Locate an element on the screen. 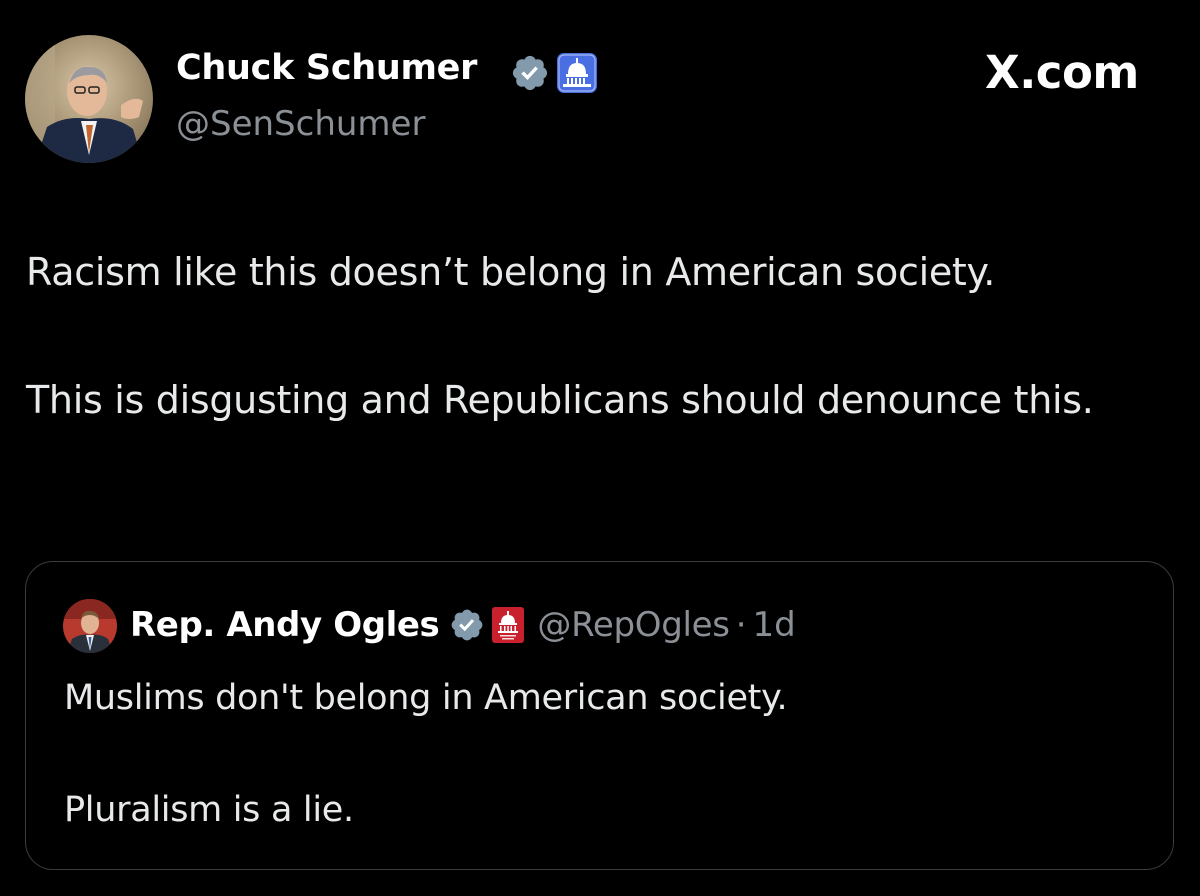 The image size is (1200, 896). author-avatar is located at coordinates (89, 99).